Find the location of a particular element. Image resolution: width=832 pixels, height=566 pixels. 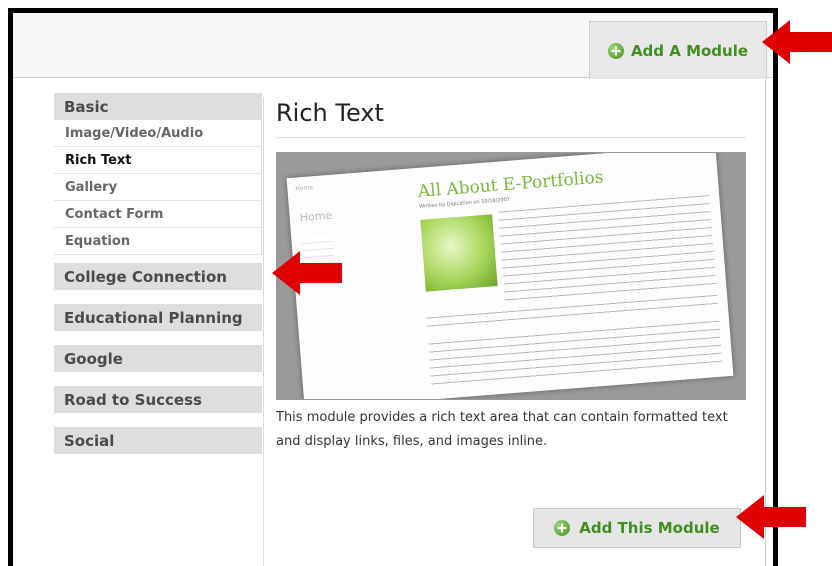

sidebar-item-rich-text: Rich Text is located at coordinates (157, 160).